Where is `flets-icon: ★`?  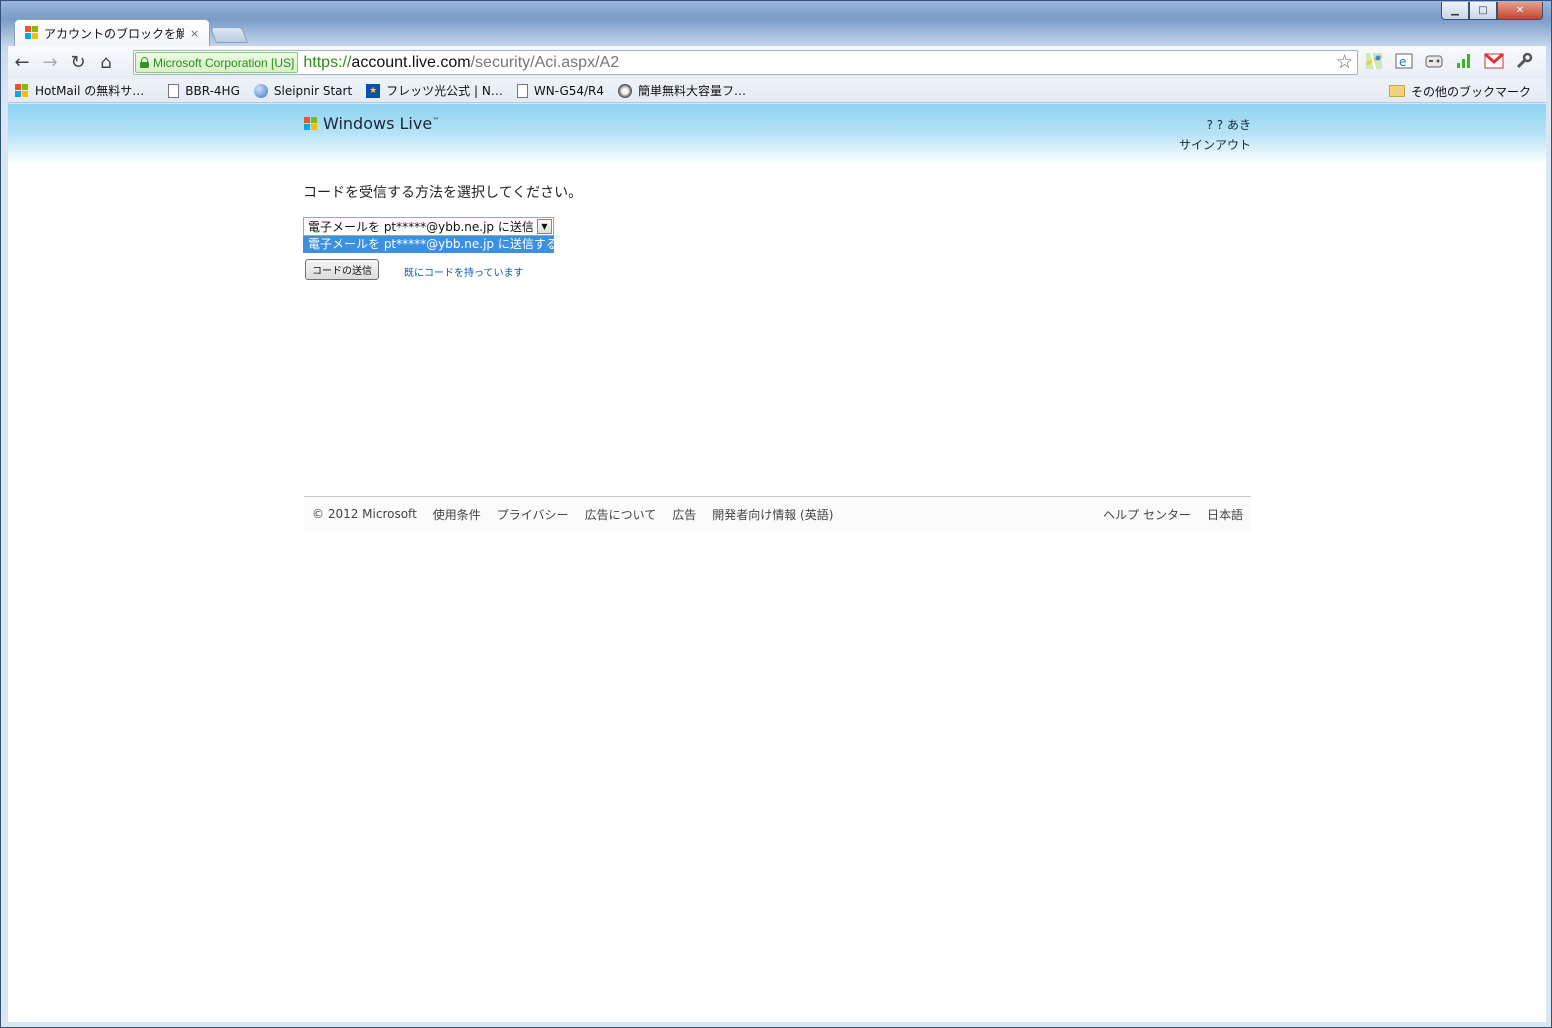
flets-icon: ★ is located at coordinates (373, 90).